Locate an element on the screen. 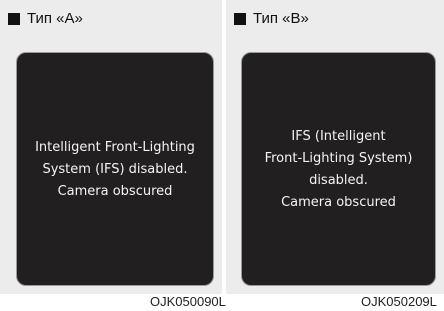  panel-header: Тип «A» is located at coordinates (45, 19).